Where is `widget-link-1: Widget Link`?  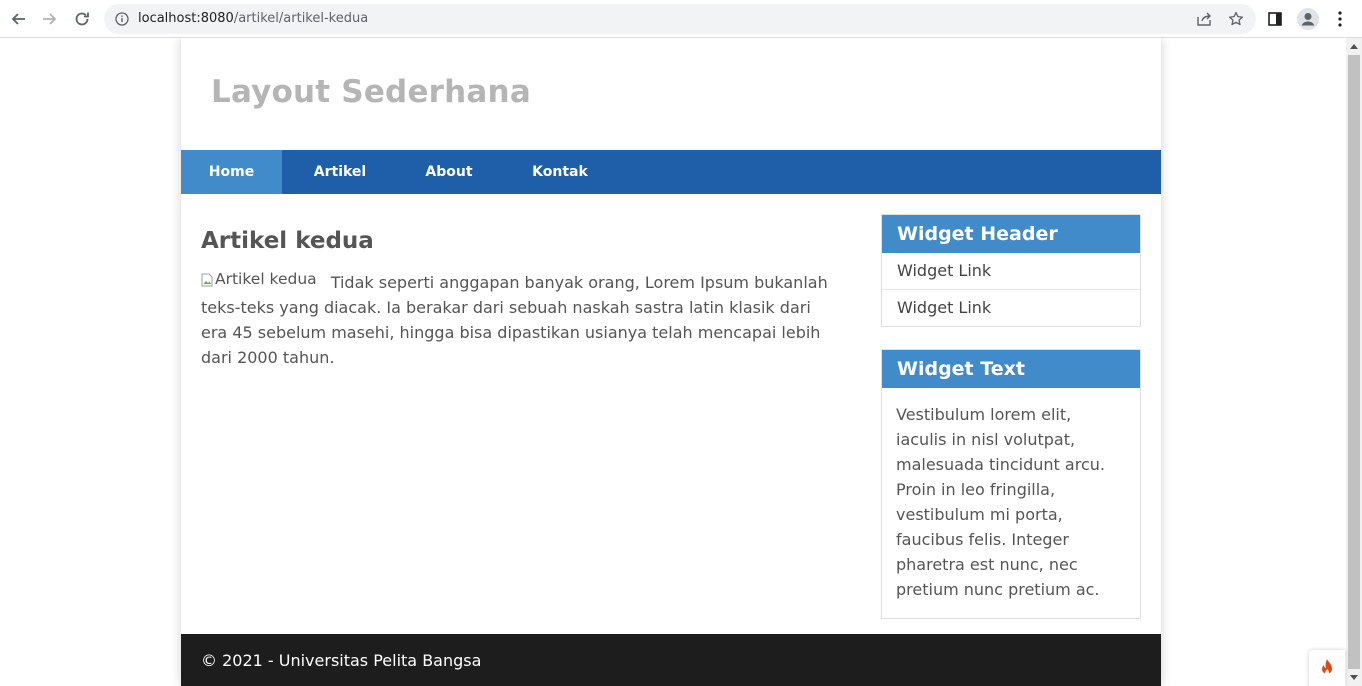
widget-link-1: Widget Link is located at coordinates (1011, 271).